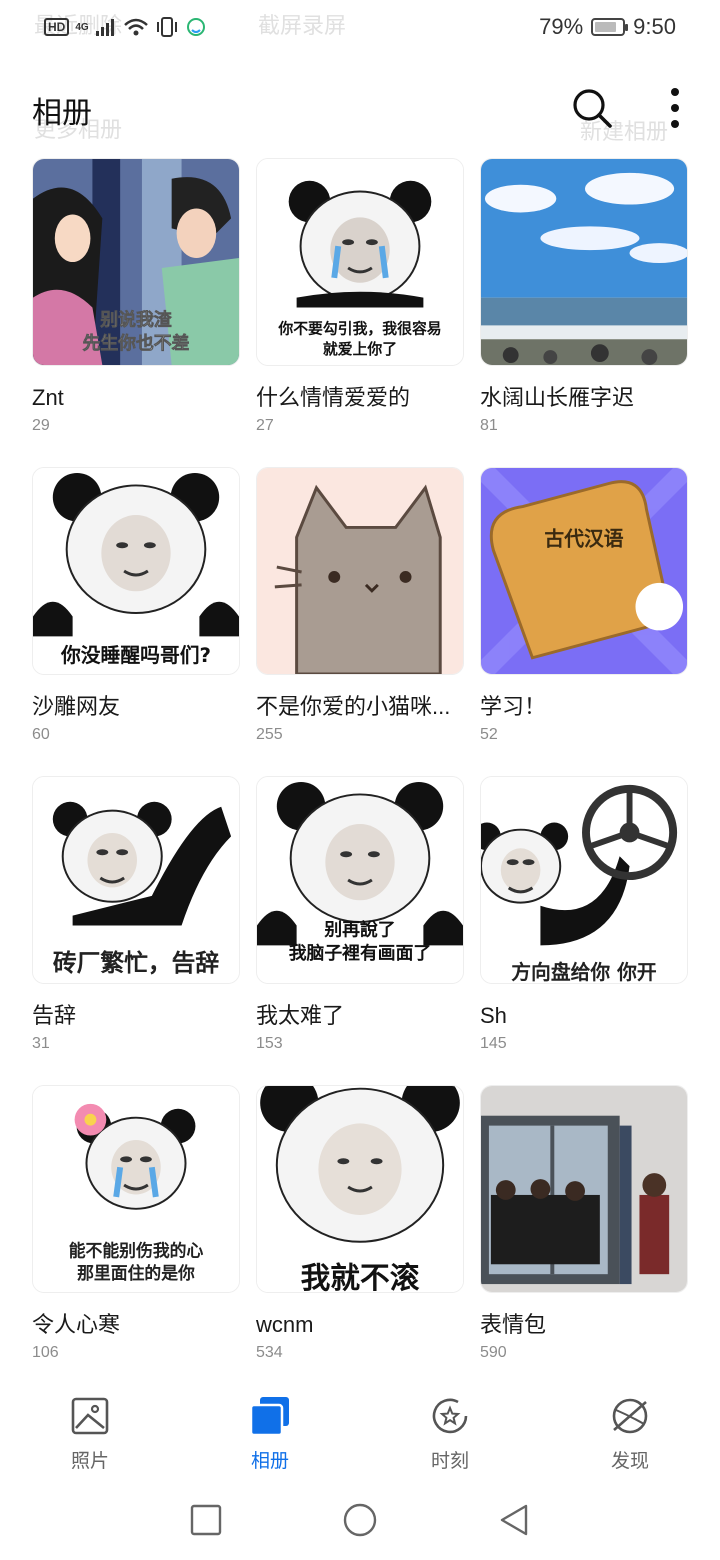 This screenshot has width=720, height=1560. I want to click on album-item: 古代汉语学习！ 52, so click(584, 621).